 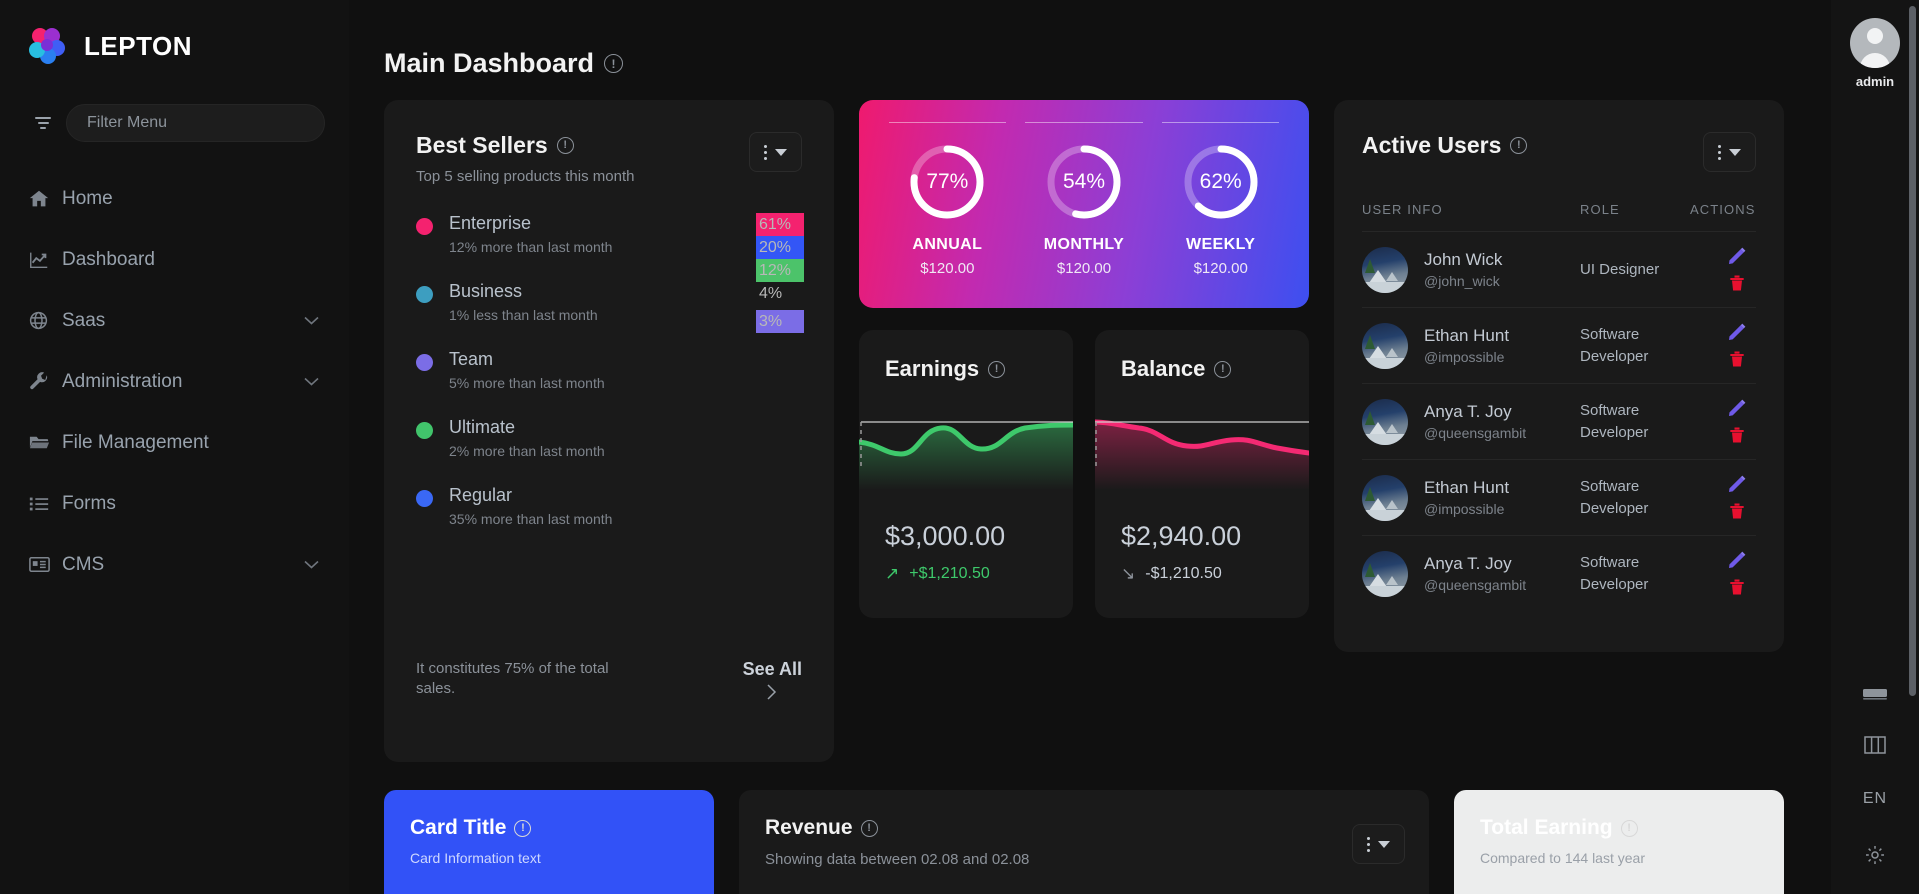 I want to click on page-scrollbar, so click(x=1912, y=351).